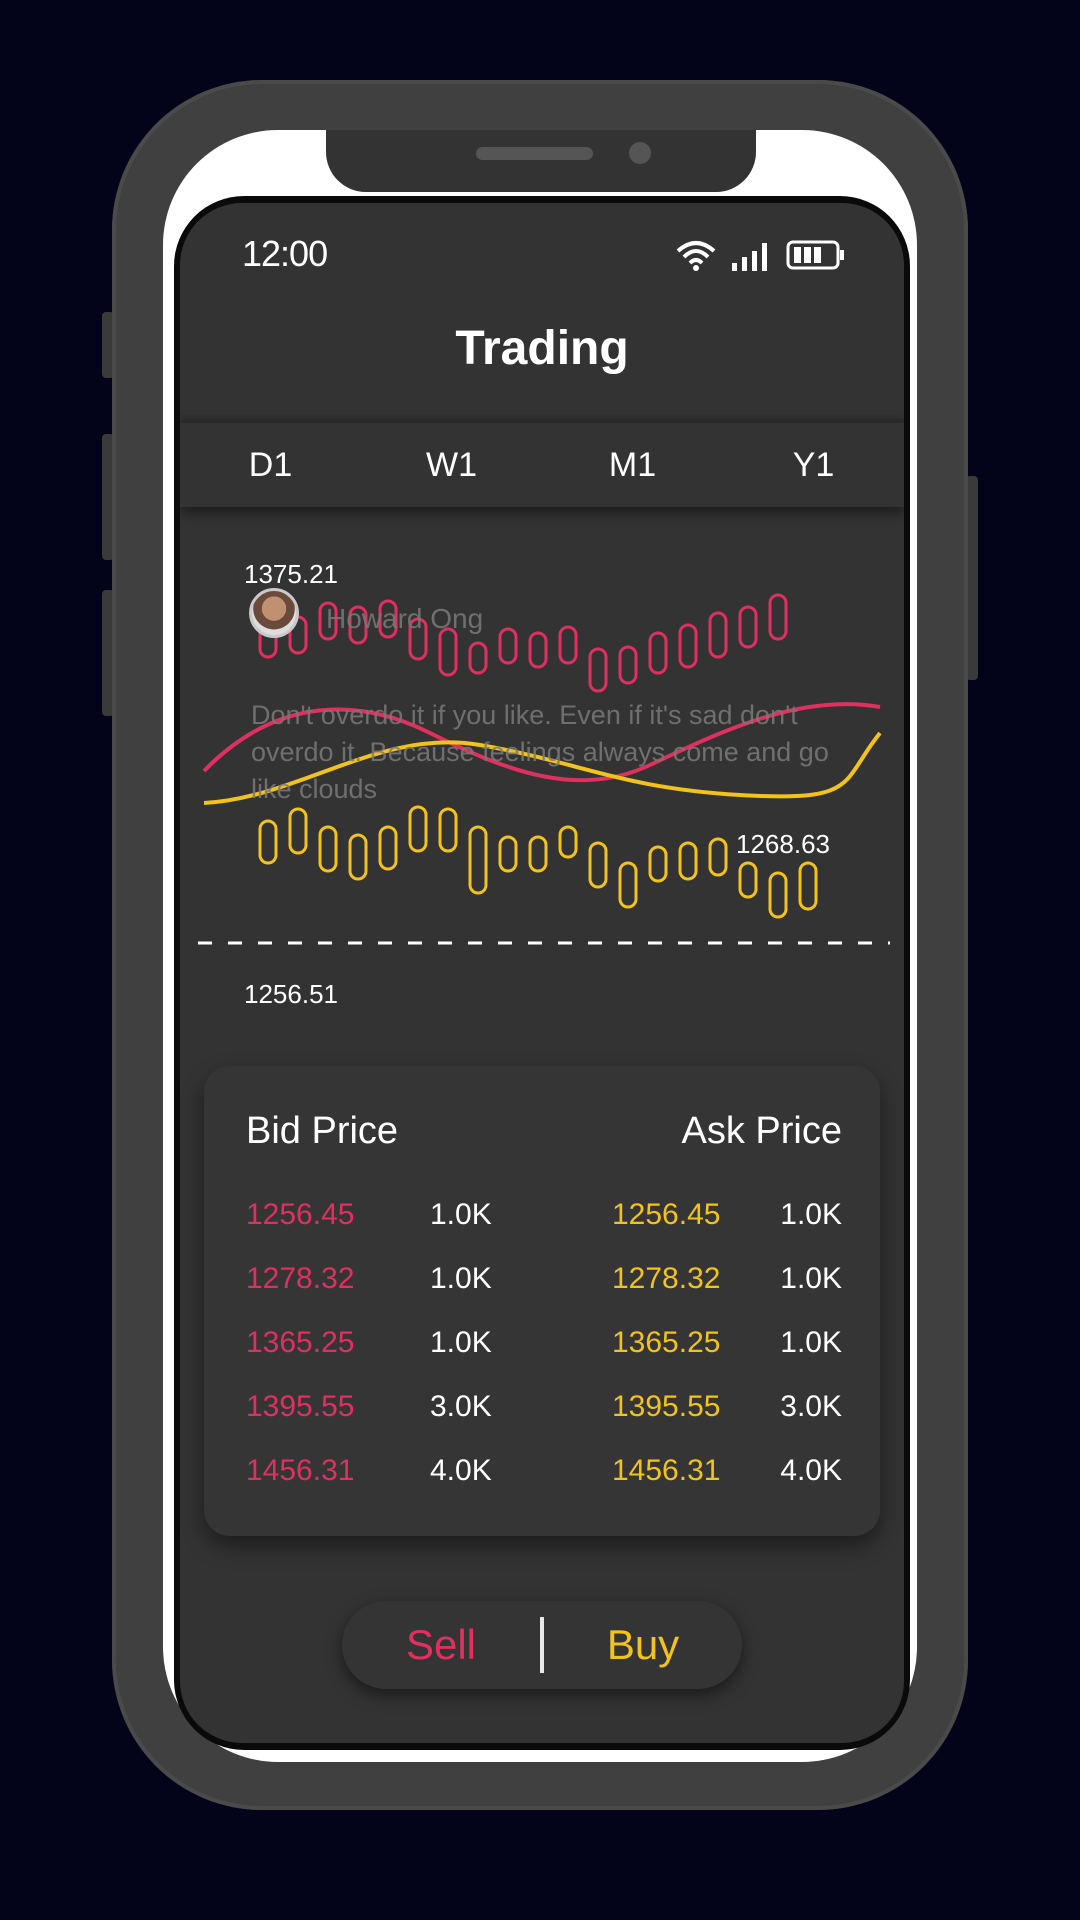 This screenshot has height=1920, width=1080. What do you see at coordinates (541, 161) in the screenshot?
I see `phone-notch` at bounding box center [541, 161].